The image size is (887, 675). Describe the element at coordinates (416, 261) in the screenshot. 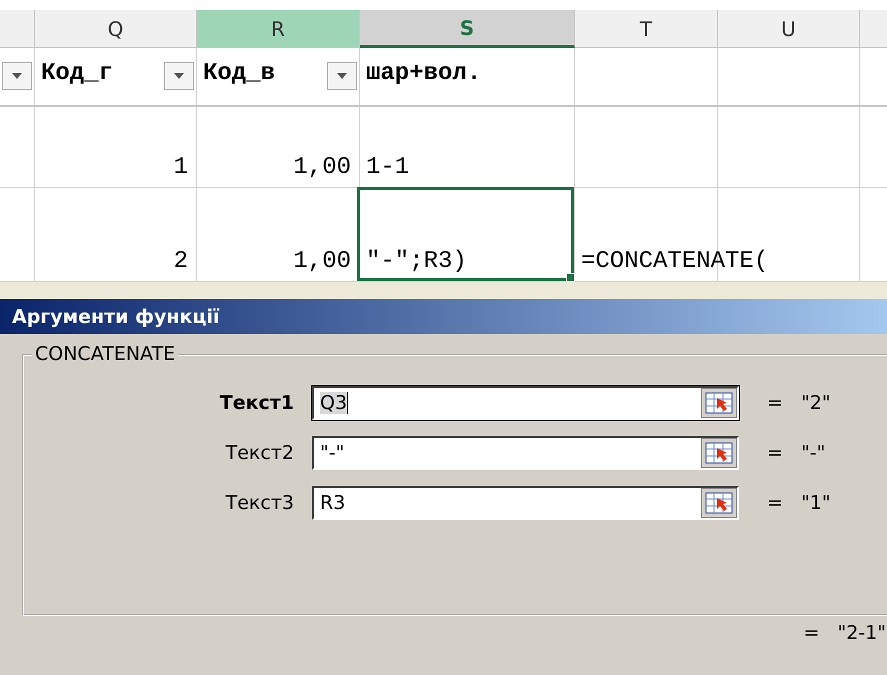

I see `table-cell: "-";R3)` at that location.